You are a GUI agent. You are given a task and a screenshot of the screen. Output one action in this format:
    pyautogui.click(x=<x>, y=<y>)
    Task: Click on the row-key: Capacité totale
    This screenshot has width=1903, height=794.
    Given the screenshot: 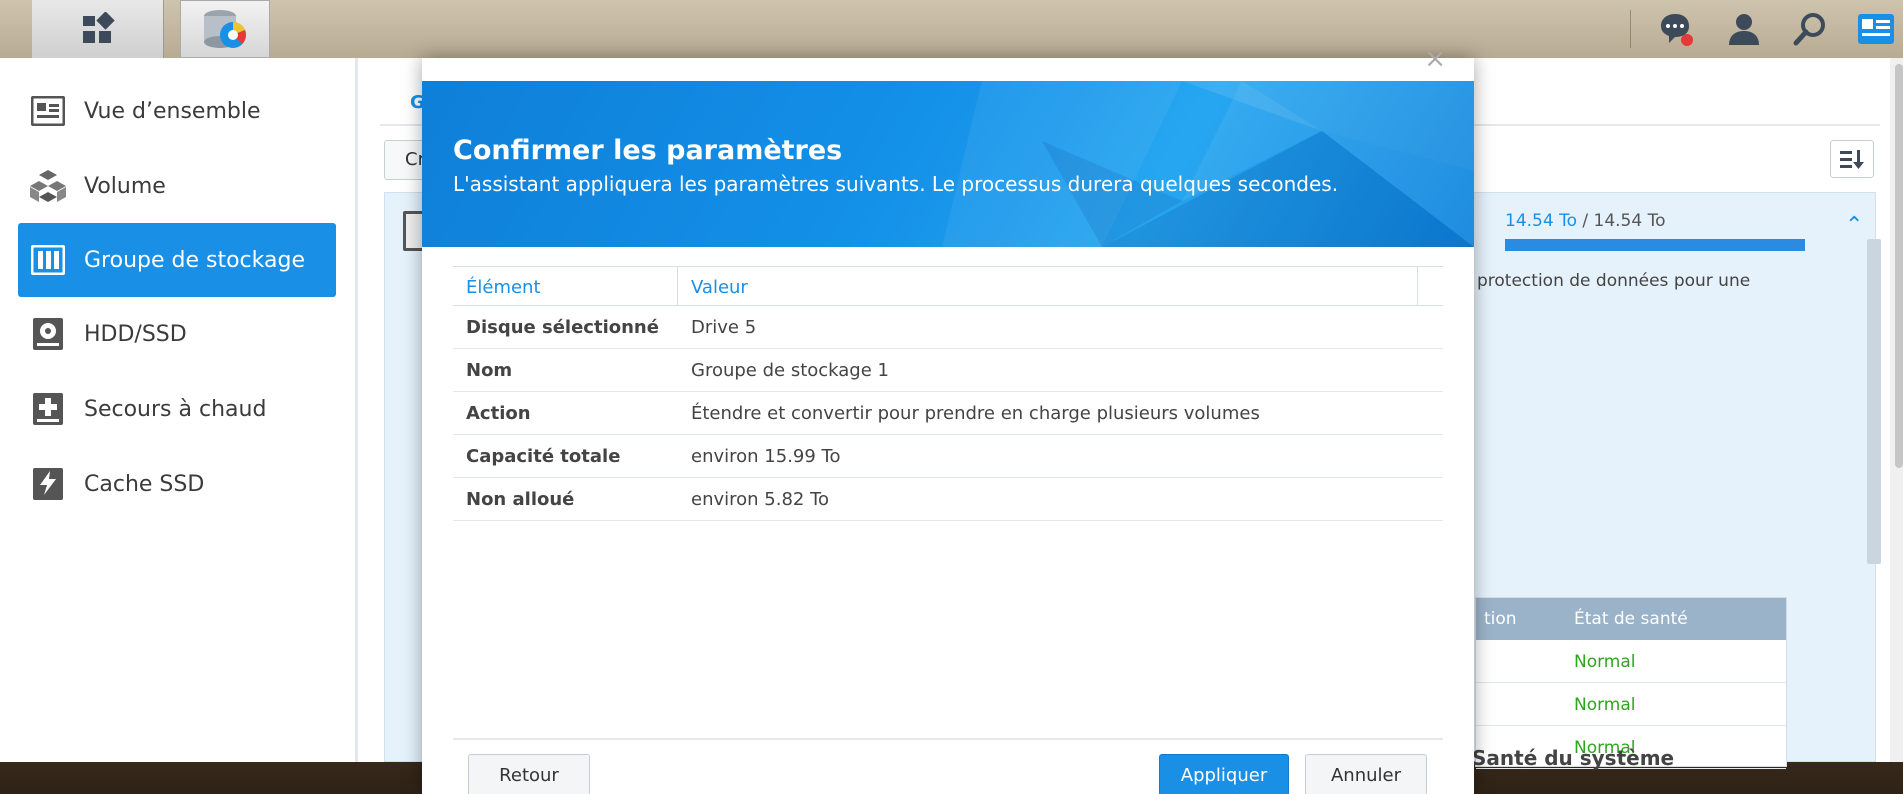 What is the action you would take?
    pyautogui.click(x=543, y=456)
    